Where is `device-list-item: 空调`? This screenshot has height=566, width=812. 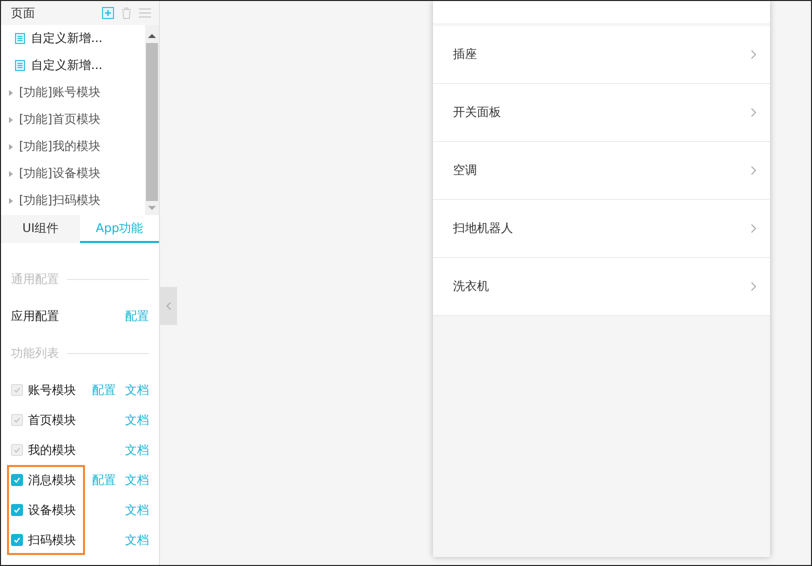
device-list-item: 空调 is located at coordinates (601, 171).